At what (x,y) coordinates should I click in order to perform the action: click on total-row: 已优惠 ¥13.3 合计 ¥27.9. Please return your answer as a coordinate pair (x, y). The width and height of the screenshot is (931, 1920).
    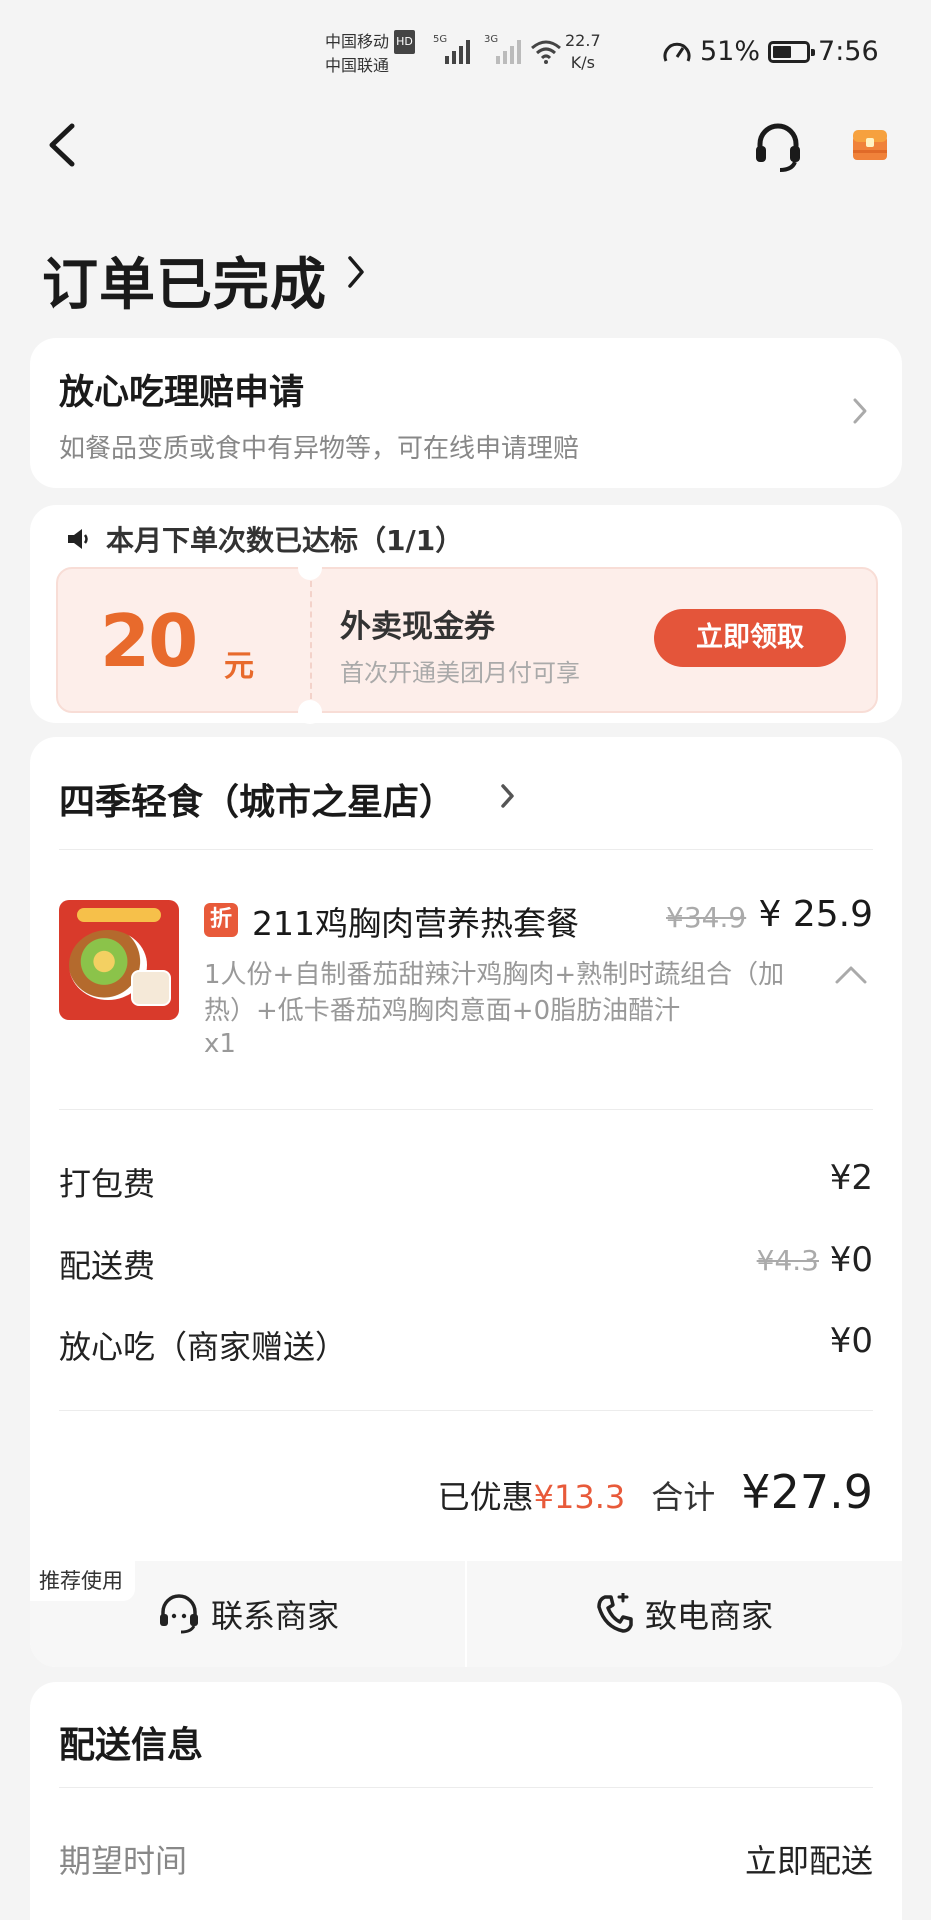
    Looking at the image, I should click on (655, 1492).